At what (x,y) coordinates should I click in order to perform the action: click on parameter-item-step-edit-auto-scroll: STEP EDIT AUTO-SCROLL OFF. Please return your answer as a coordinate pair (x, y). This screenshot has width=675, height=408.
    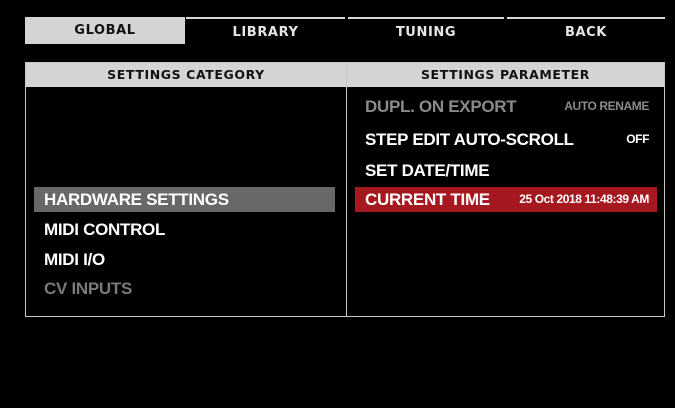
    Looking at the image, I should click on (506, 139).